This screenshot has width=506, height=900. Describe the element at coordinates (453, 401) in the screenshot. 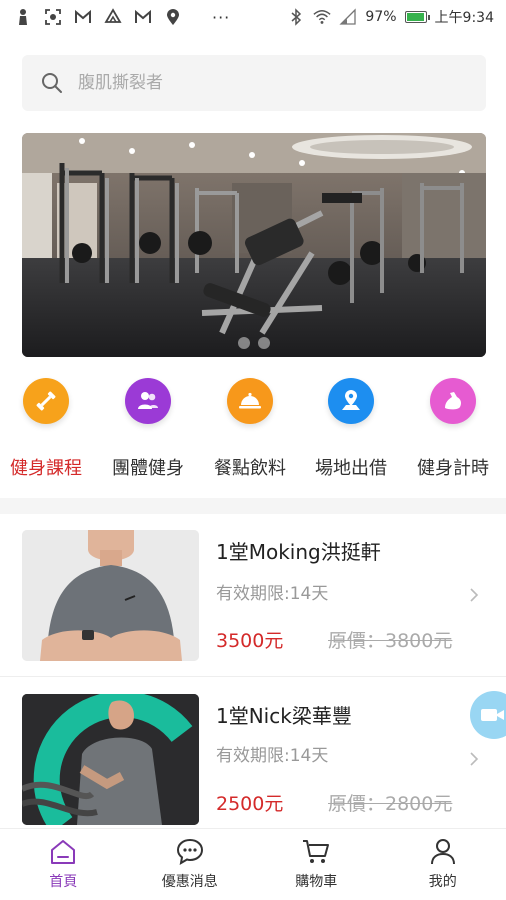

I see `muscle-icon` at that location.